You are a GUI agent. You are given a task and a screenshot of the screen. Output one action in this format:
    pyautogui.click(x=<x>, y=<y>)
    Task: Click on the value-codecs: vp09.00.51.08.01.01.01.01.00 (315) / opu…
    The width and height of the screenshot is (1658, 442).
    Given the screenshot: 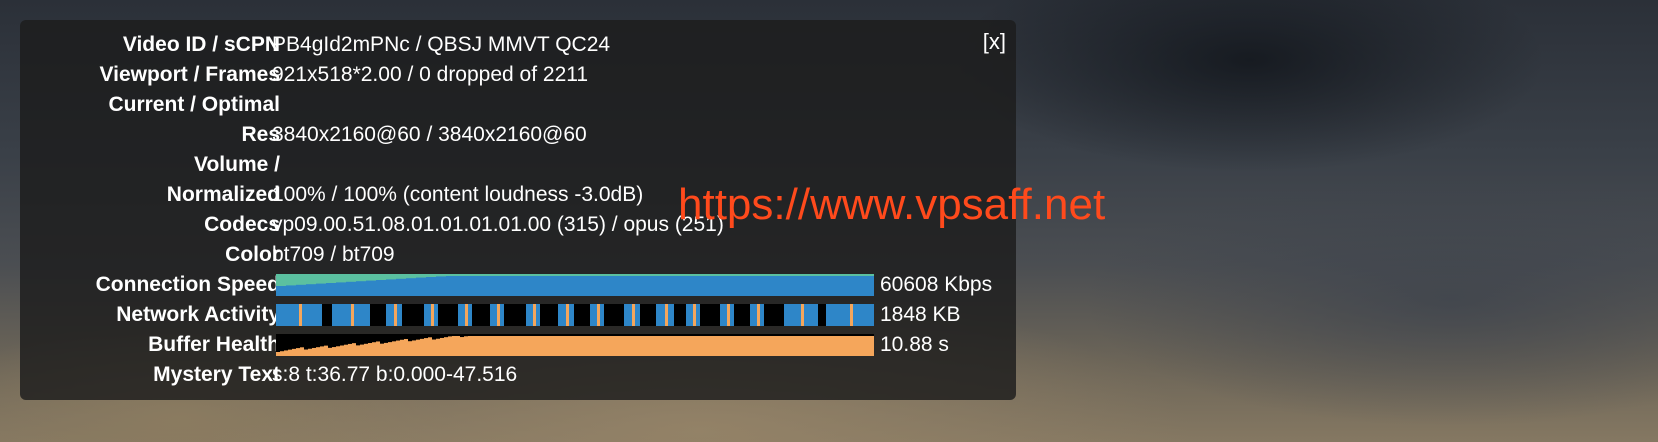 What is the action you would take?
    pyautogui.click(x=498, y=224)
    